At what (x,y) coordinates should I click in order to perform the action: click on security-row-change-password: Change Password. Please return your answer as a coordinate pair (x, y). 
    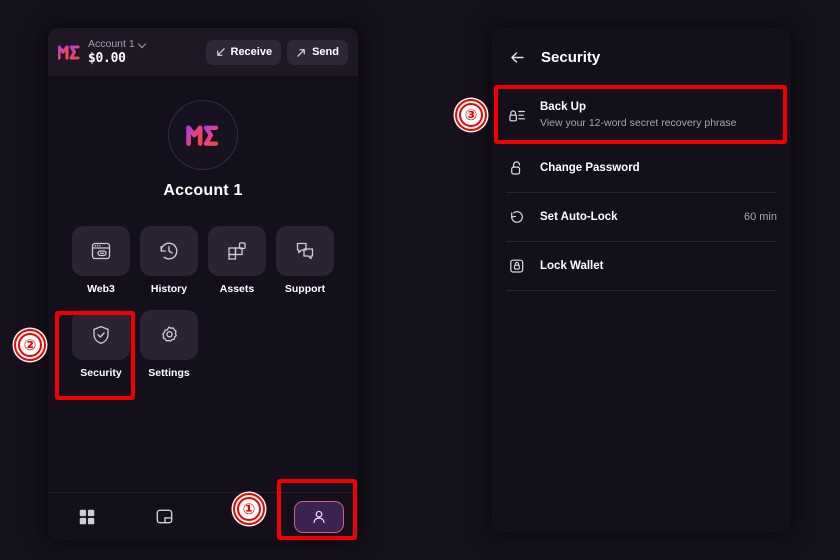
    Looking at the image, I should click on (641, 168).